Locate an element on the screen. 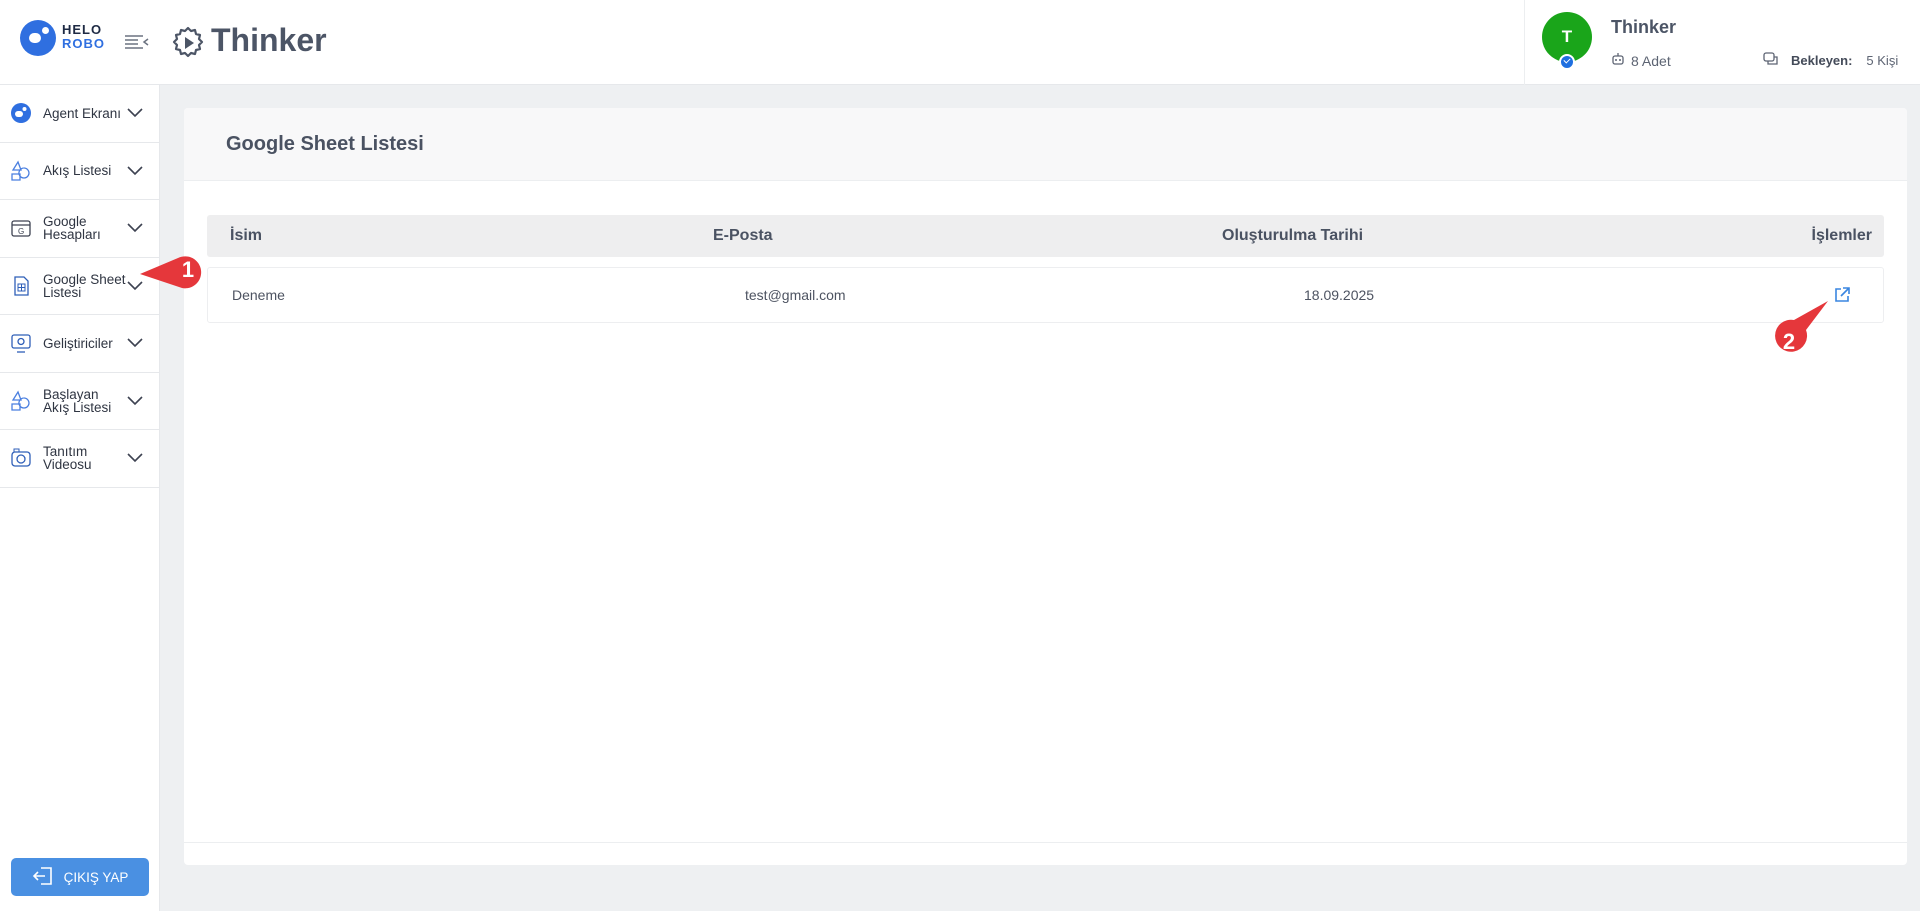 The height and width of the screenshot is (911, 1920). helorobo-logo: HELO ROBO is located at coordinates (65, 39).